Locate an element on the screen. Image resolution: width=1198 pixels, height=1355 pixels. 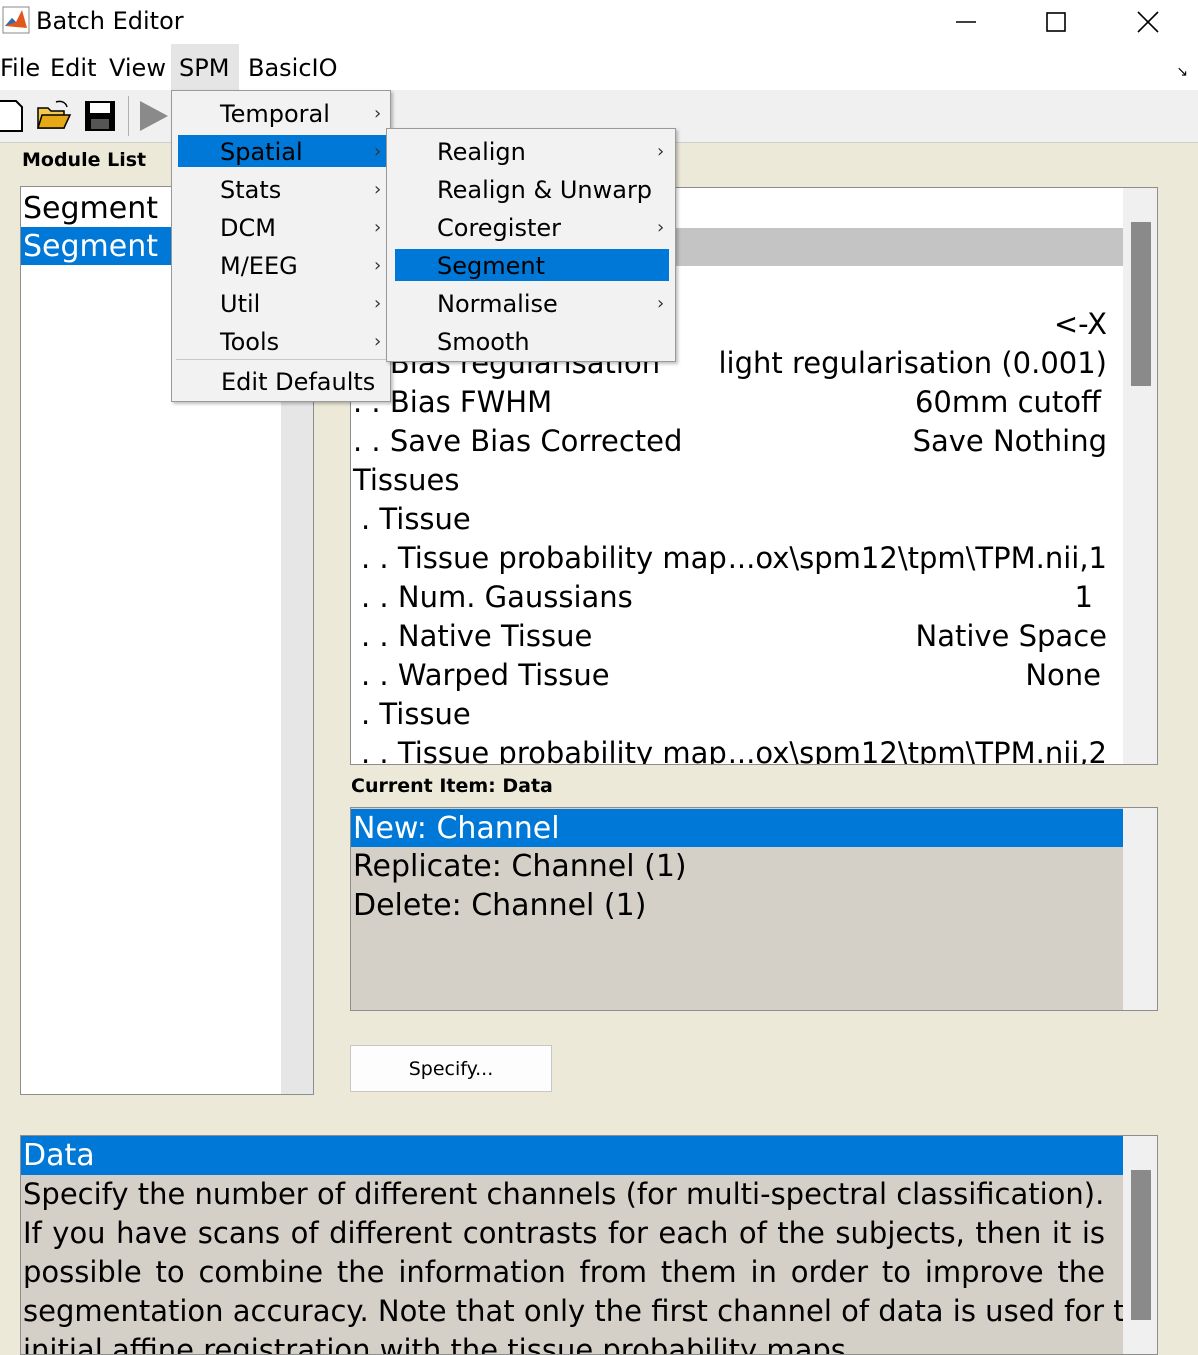
item-row: . . Native Tissue Native Space is located at coordinates (729, 636).